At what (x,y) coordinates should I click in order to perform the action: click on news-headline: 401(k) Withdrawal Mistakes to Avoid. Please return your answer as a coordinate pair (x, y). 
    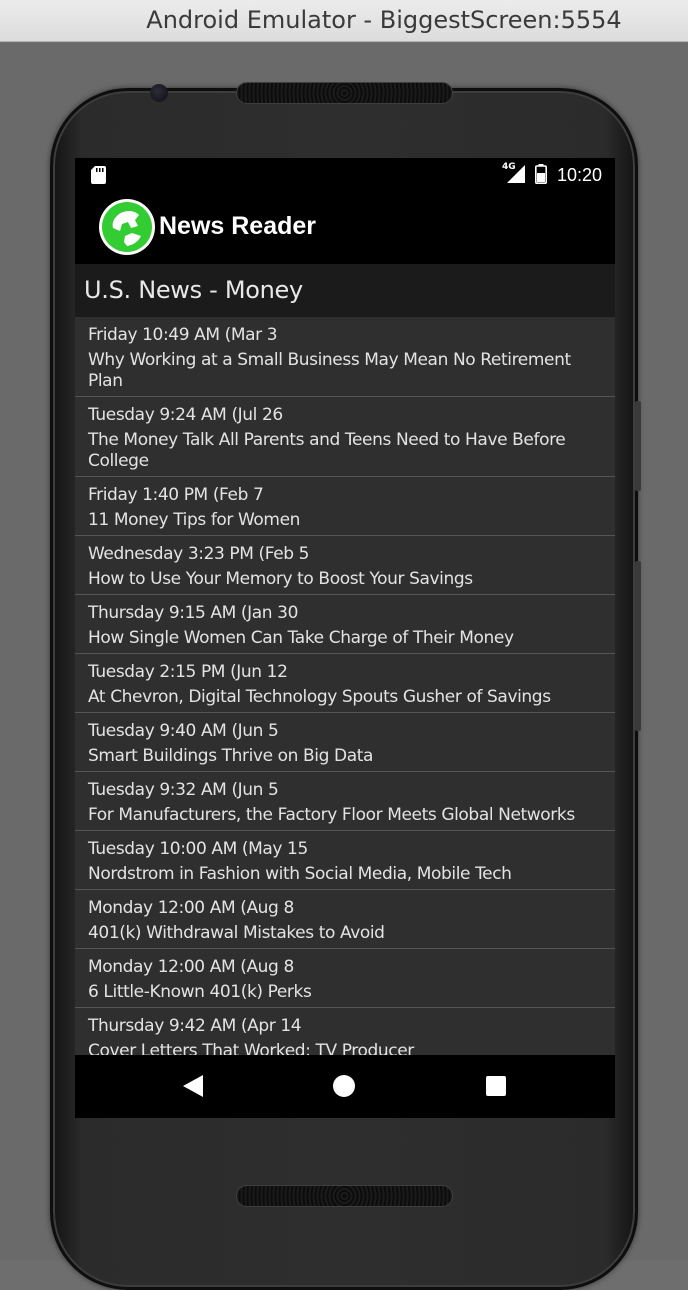
    Looking at the image, I should click on (236, 933).